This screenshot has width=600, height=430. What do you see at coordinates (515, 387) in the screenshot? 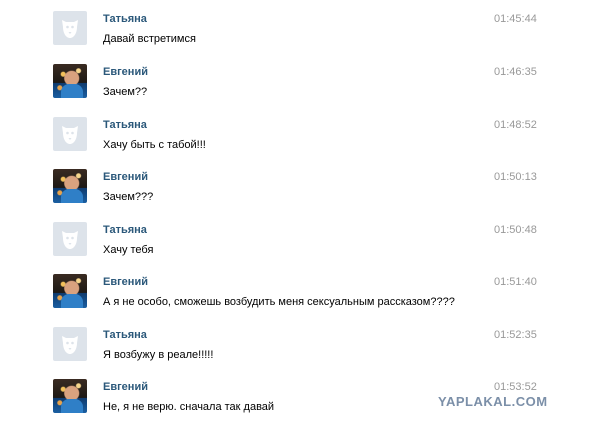
I see `message-time: 01:53:52` at bounding box center [515, 387].